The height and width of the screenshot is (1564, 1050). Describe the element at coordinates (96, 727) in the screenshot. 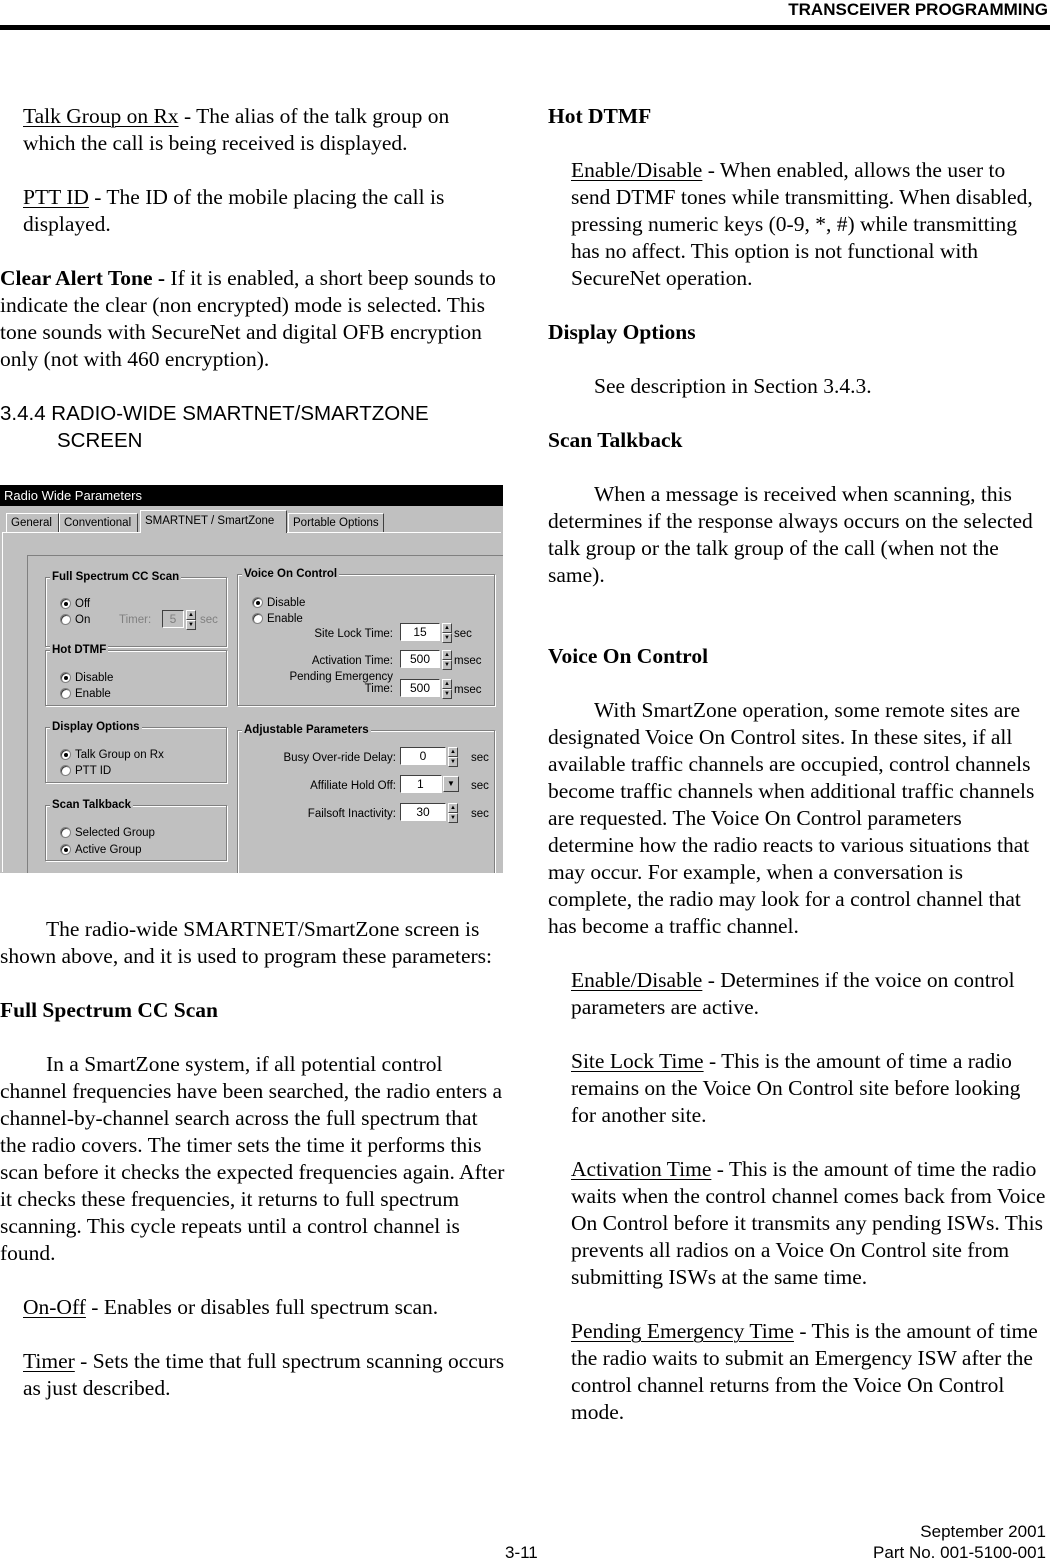

I see `display-options-label: Display Options` at that location.